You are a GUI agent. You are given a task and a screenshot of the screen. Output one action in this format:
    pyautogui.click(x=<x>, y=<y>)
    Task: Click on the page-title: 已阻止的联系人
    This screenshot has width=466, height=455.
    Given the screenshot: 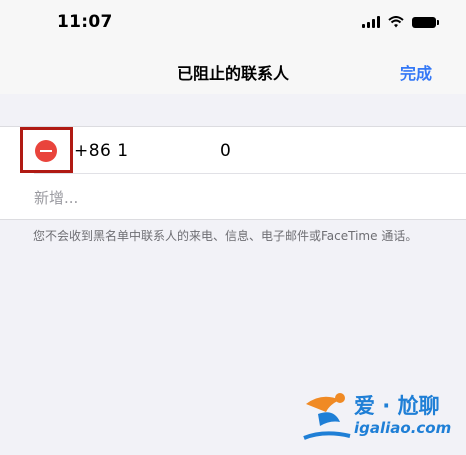 What is the action you would take?
    pyautogui.click(x=232, y=73)
    